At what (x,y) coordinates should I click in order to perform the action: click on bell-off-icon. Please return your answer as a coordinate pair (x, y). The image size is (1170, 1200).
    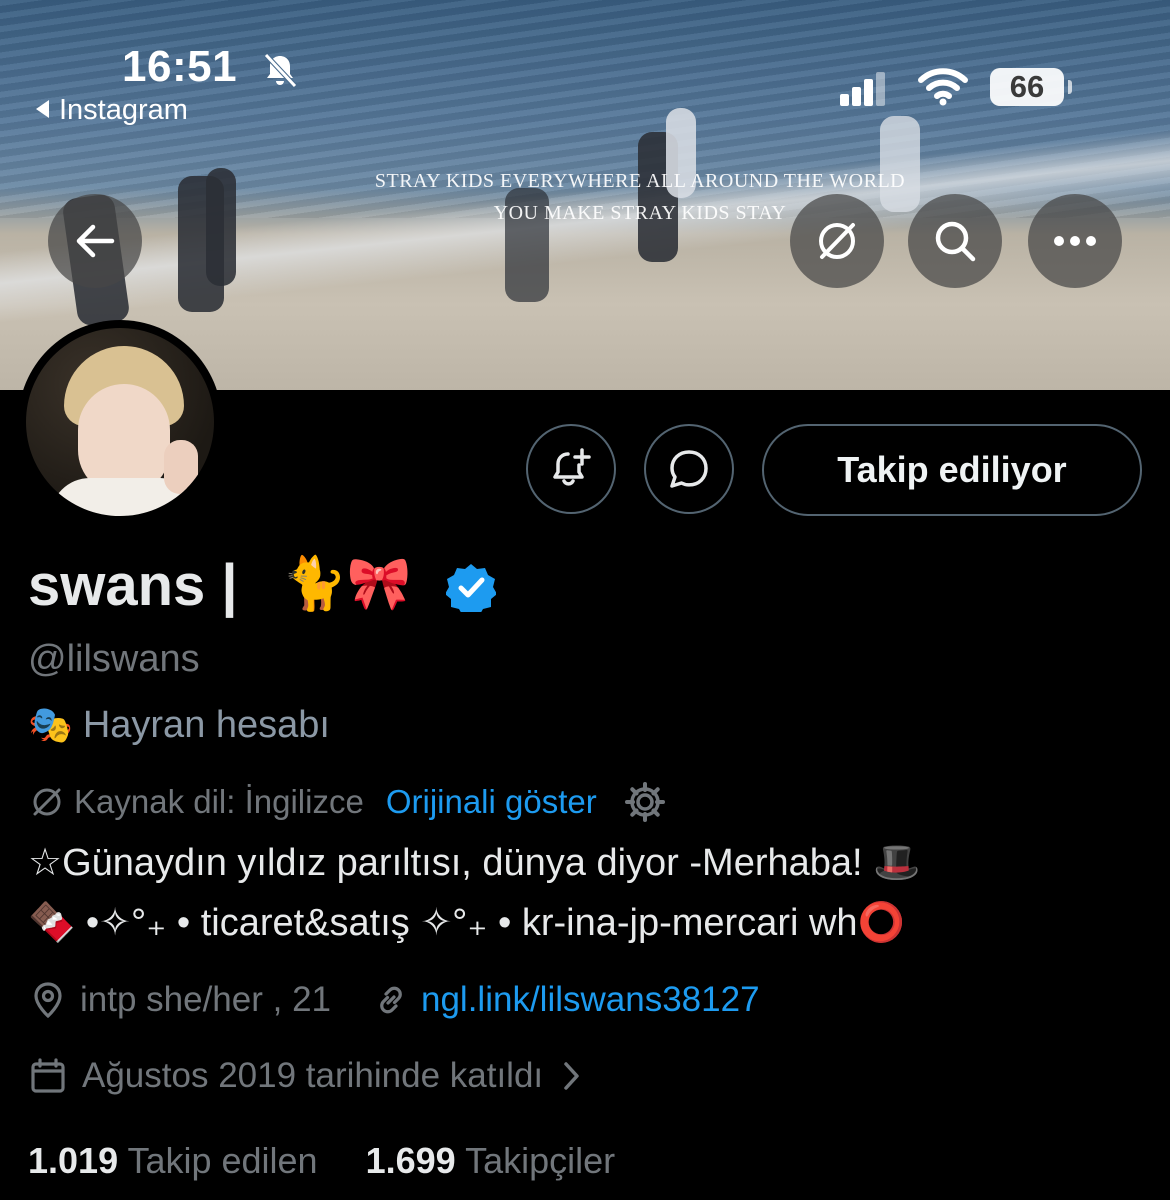
    Looking at the image, I should click on (280, 70).